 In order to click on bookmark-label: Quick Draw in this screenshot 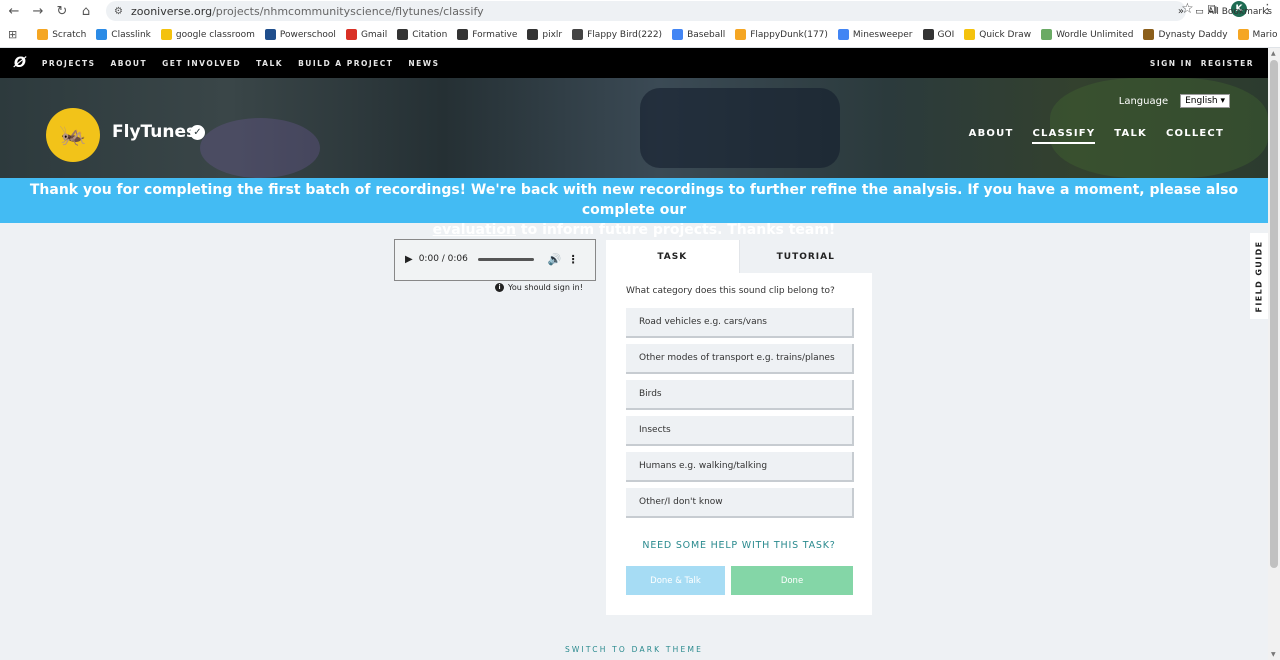, I will do `click(1005, 34)`.